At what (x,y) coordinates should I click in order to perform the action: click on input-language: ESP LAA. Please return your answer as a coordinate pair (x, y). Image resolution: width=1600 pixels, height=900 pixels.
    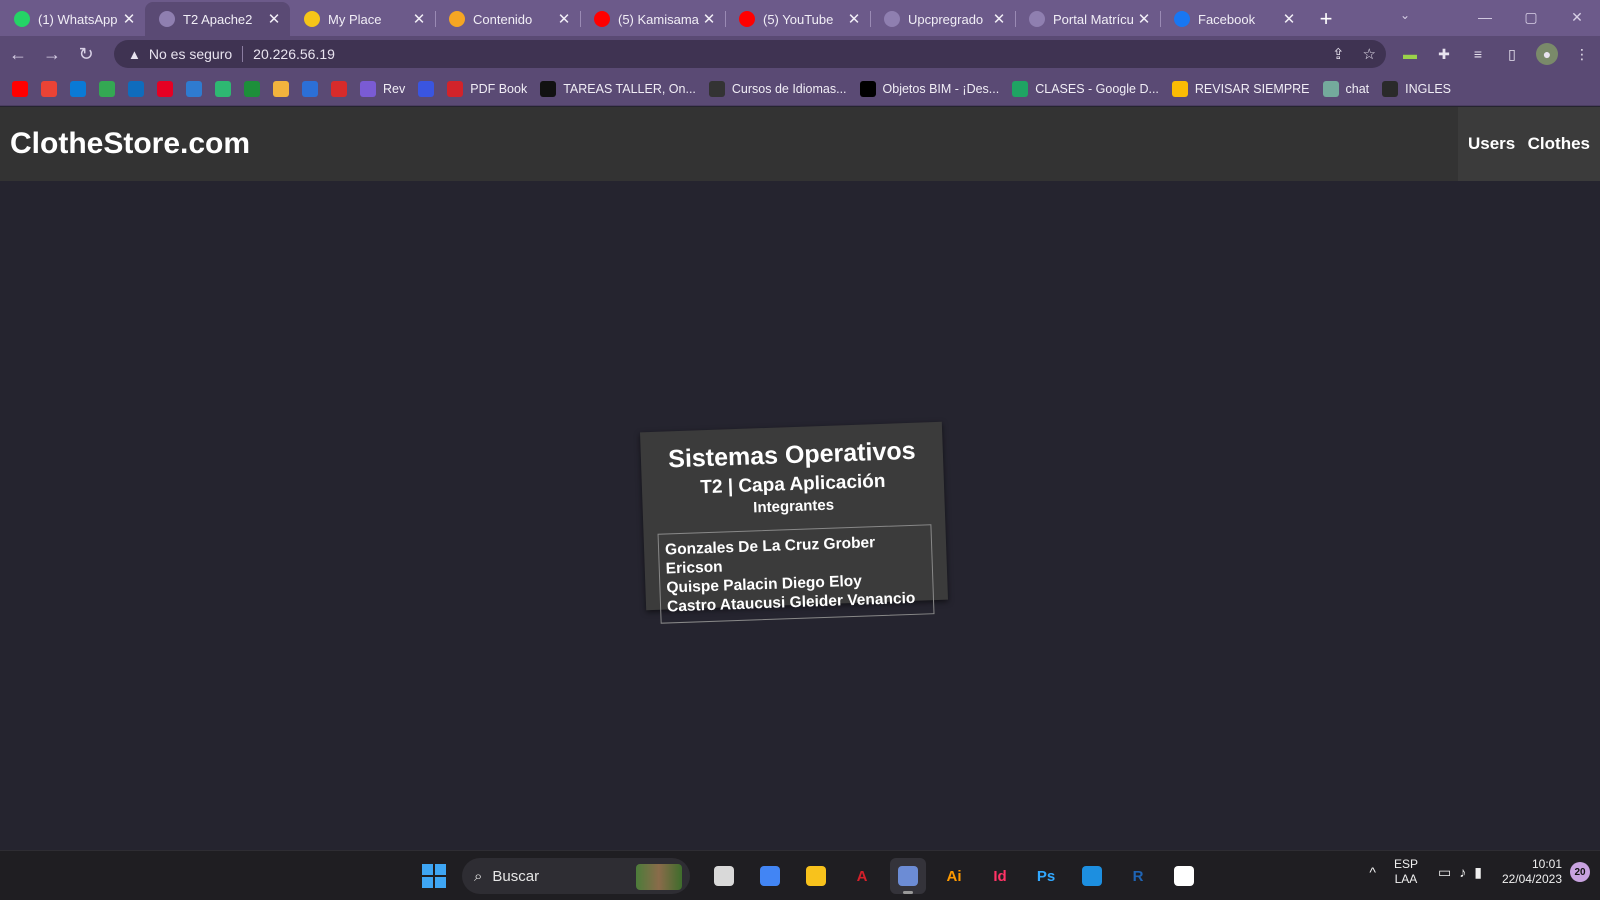
    Looking at the image, I should click on (1406, 872).